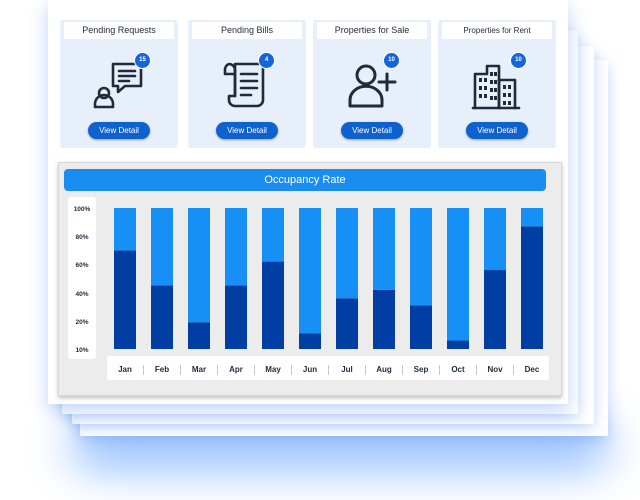 This screenshot has width=640, height=500. I want to click on card-pending-bills: Pending Bills 4 View Detail, so click(247, 84).